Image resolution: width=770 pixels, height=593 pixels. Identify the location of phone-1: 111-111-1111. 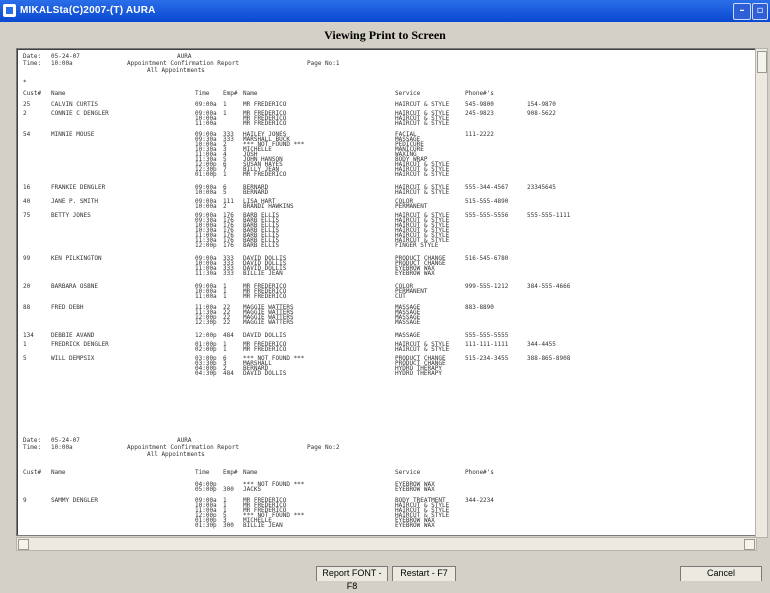
(487, 344).